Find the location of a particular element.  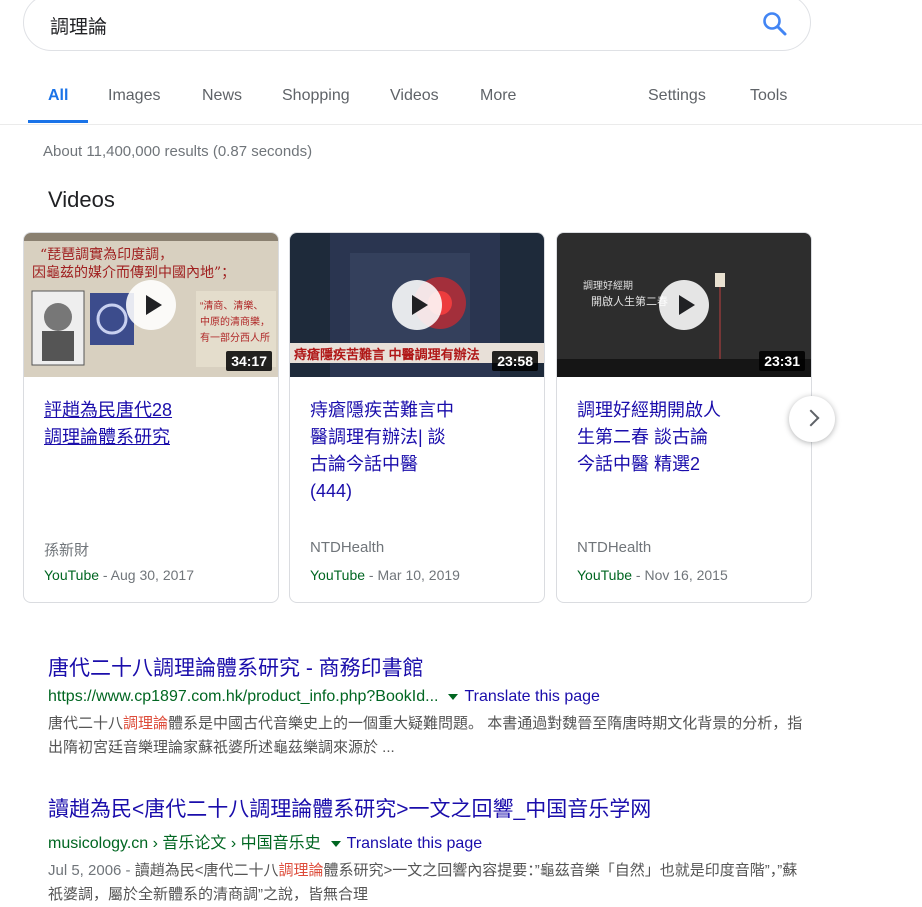

svg-text: 有一部分西人所 is located at coordinates (235, 337).